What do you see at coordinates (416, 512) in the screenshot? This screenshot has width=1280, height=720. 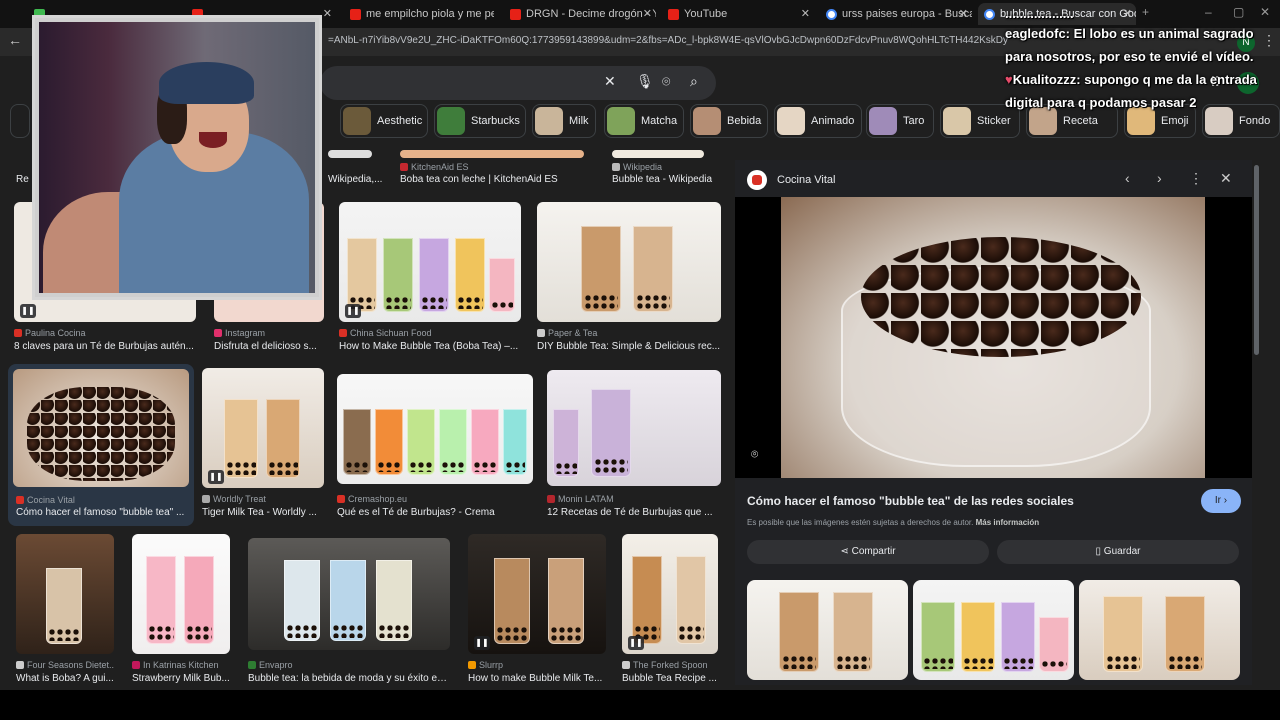 I see `result-title: Qué es el Té de Burbujas? - Crema` at bounding box center [416, 512].